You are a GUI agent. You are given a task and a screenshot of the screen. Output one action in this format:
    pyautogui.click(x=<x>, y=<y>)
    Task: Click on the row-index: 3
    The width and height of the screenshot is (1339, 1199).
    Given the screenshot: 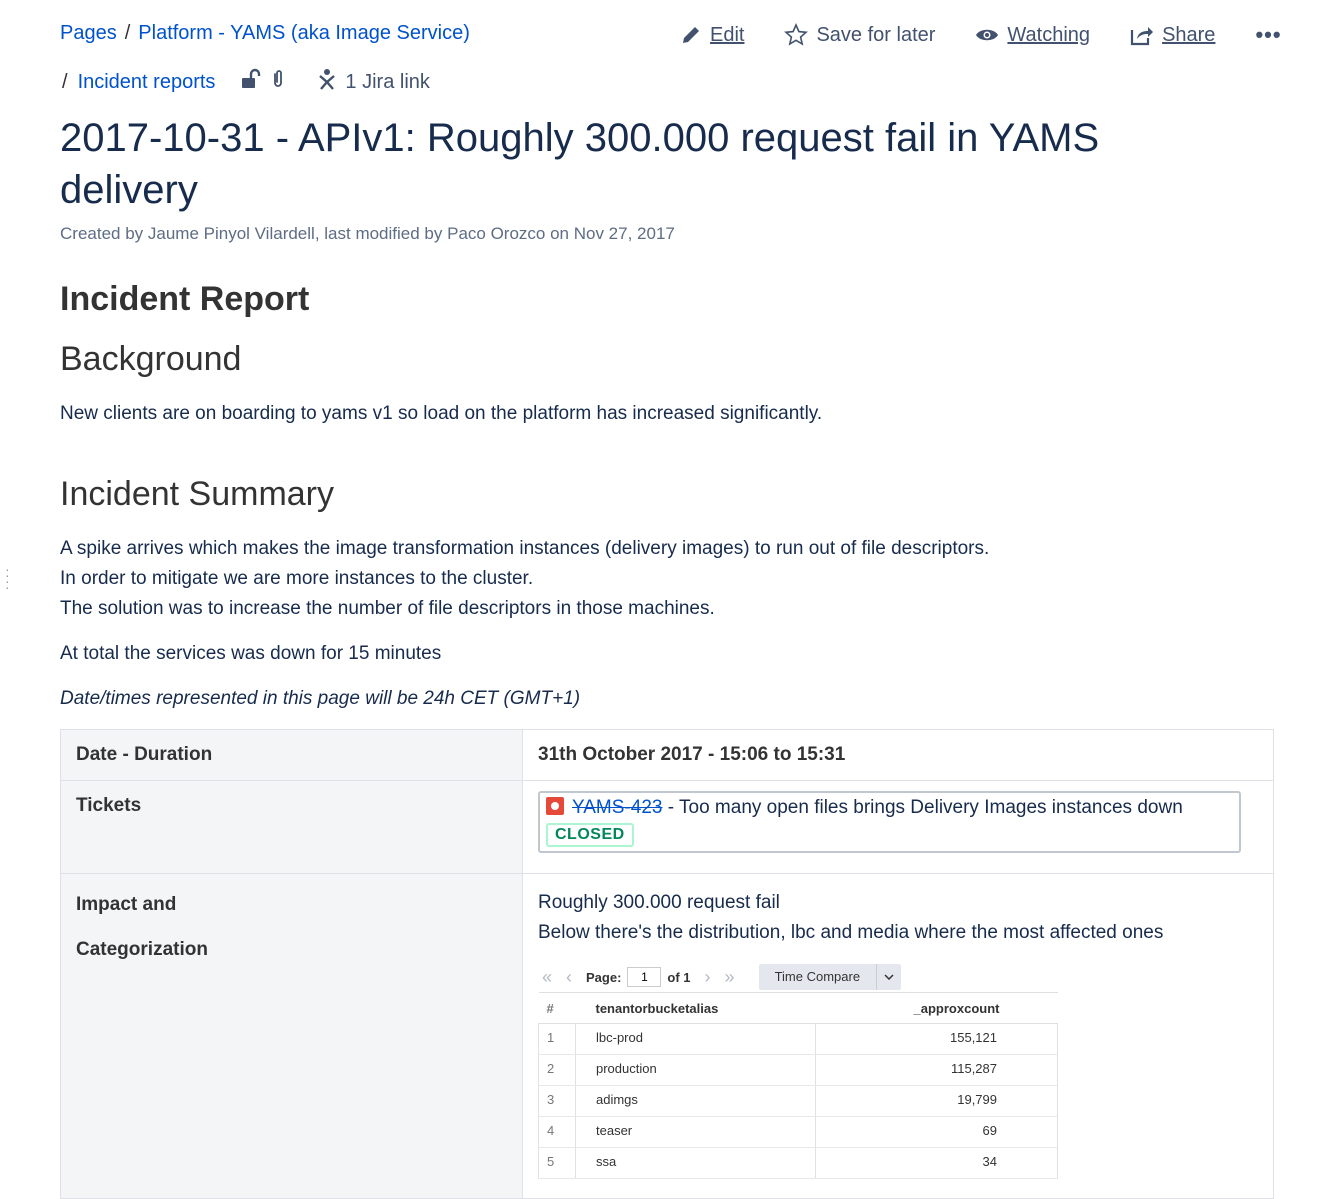 What is the action you would take?
    pyautogui.click(x=557, y=1101)
    